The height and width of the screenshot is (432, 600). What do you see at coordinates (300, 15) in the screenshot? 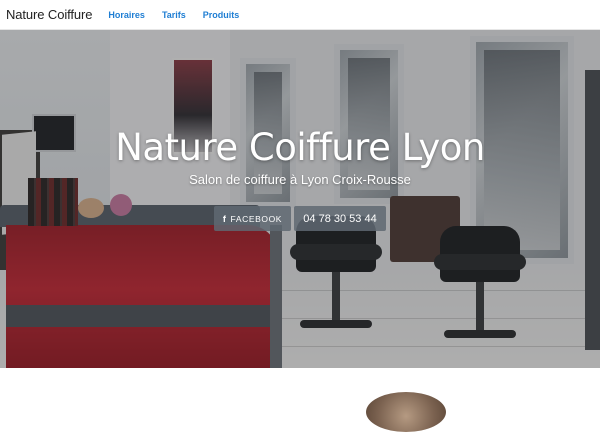
I see `top-navbar: Nature Coiffure Horaires Tarifs Produits` at bounding box center [300, 15].